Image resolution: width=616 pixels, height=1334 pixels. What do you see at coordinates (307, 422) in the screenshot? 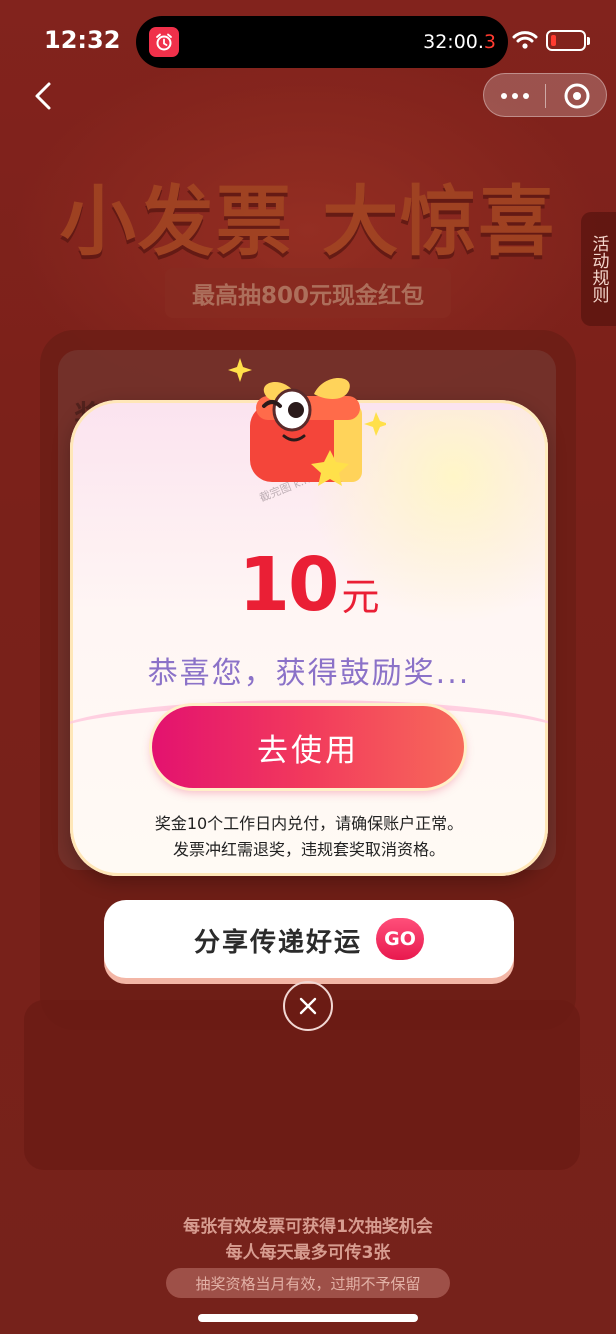
I see `gift-box-mascot-icon` at bounding box center [307, 422].